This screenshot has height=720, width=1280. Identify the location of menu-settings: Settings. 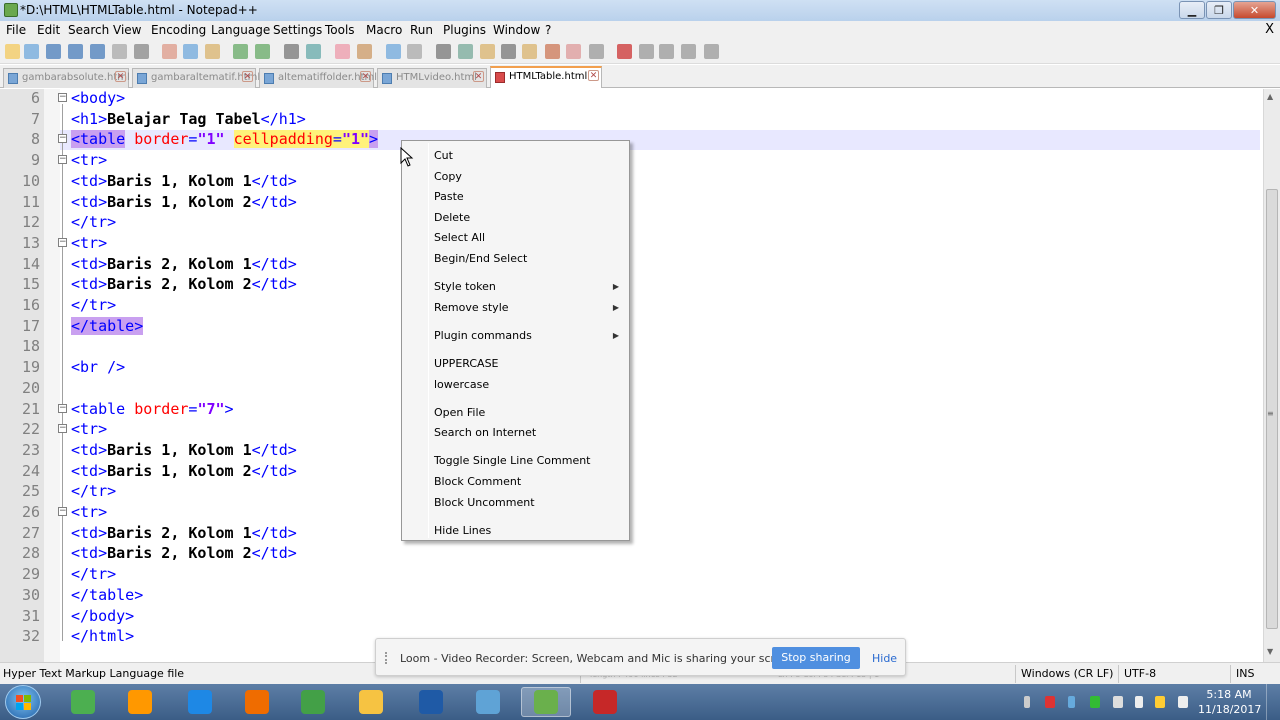
(297, 30).